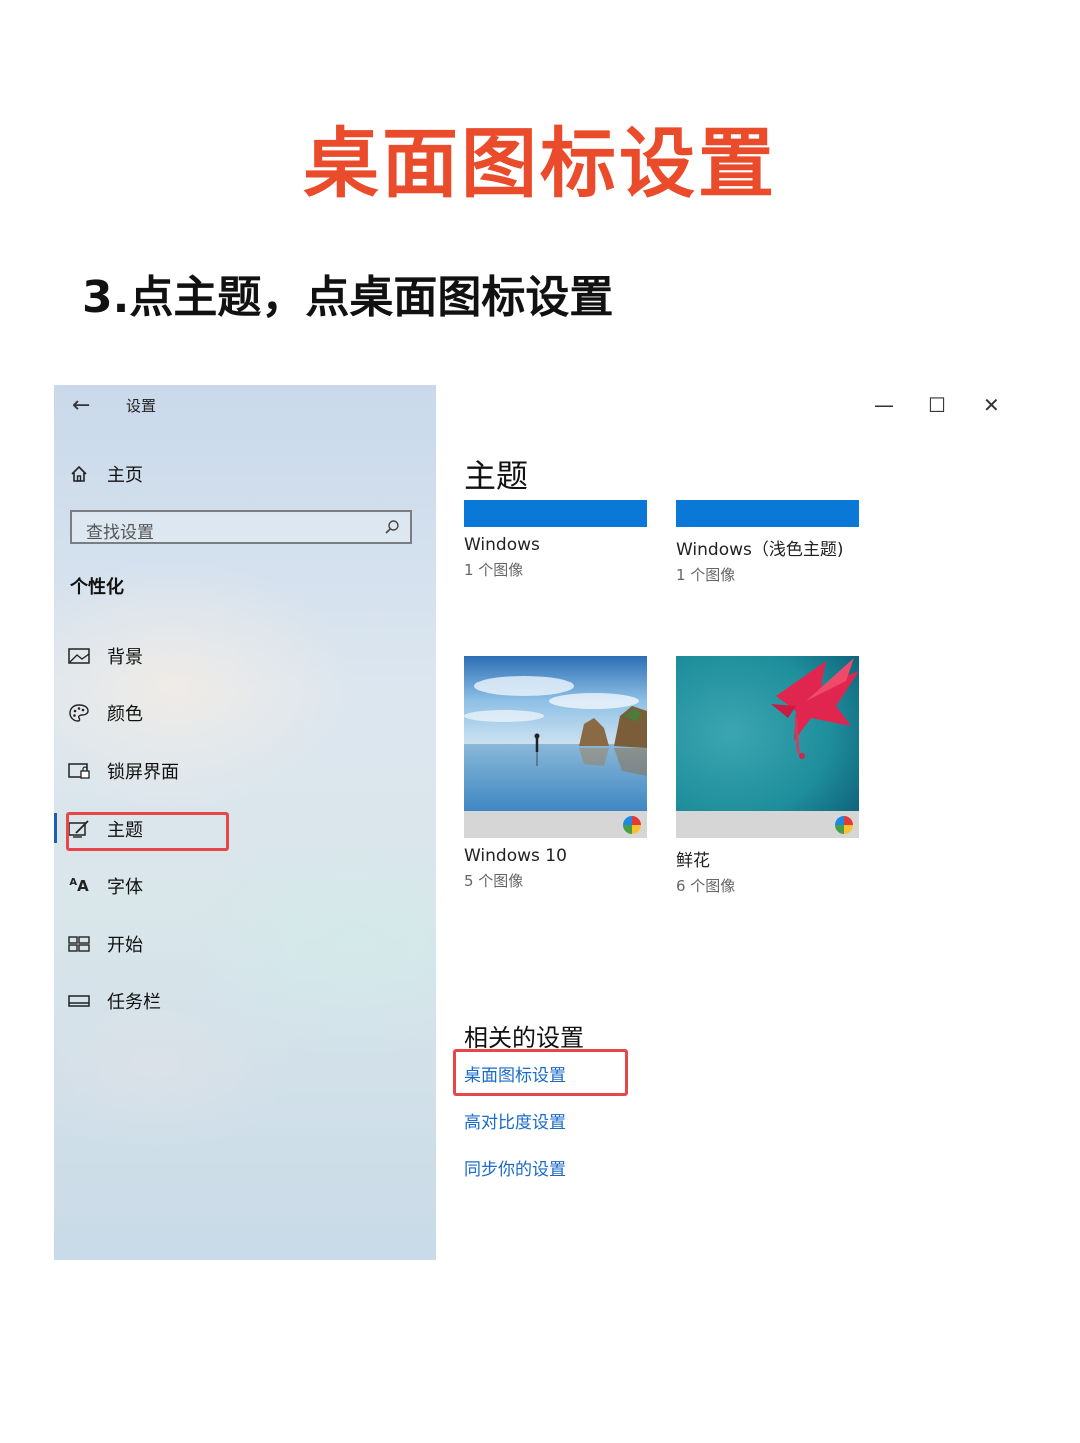 The height and width of the screenshot is (1443, 1080). Describe the element at coordinates (55, 828) in the screenshot. I see `active-indicator` at that location.